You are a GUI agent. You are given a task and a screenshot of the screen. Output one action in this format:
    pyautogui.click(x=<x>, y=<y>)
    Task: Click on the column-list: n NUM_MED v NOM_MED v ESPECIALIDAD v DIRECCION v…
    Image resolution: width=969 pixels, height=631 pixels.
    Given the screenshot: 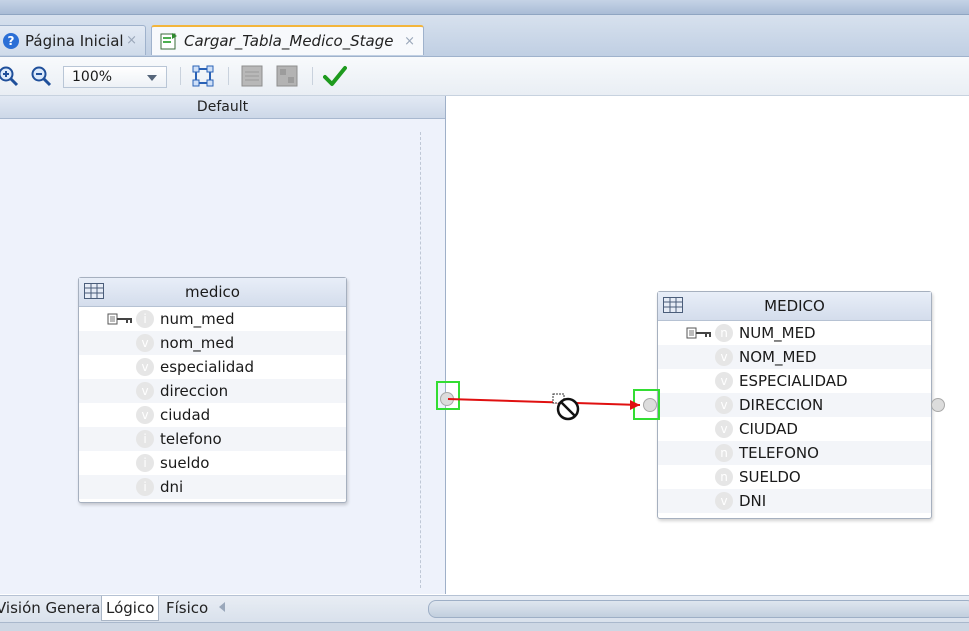 What is the action you would take?
    pyautogui.click(x=794, y=417)
    